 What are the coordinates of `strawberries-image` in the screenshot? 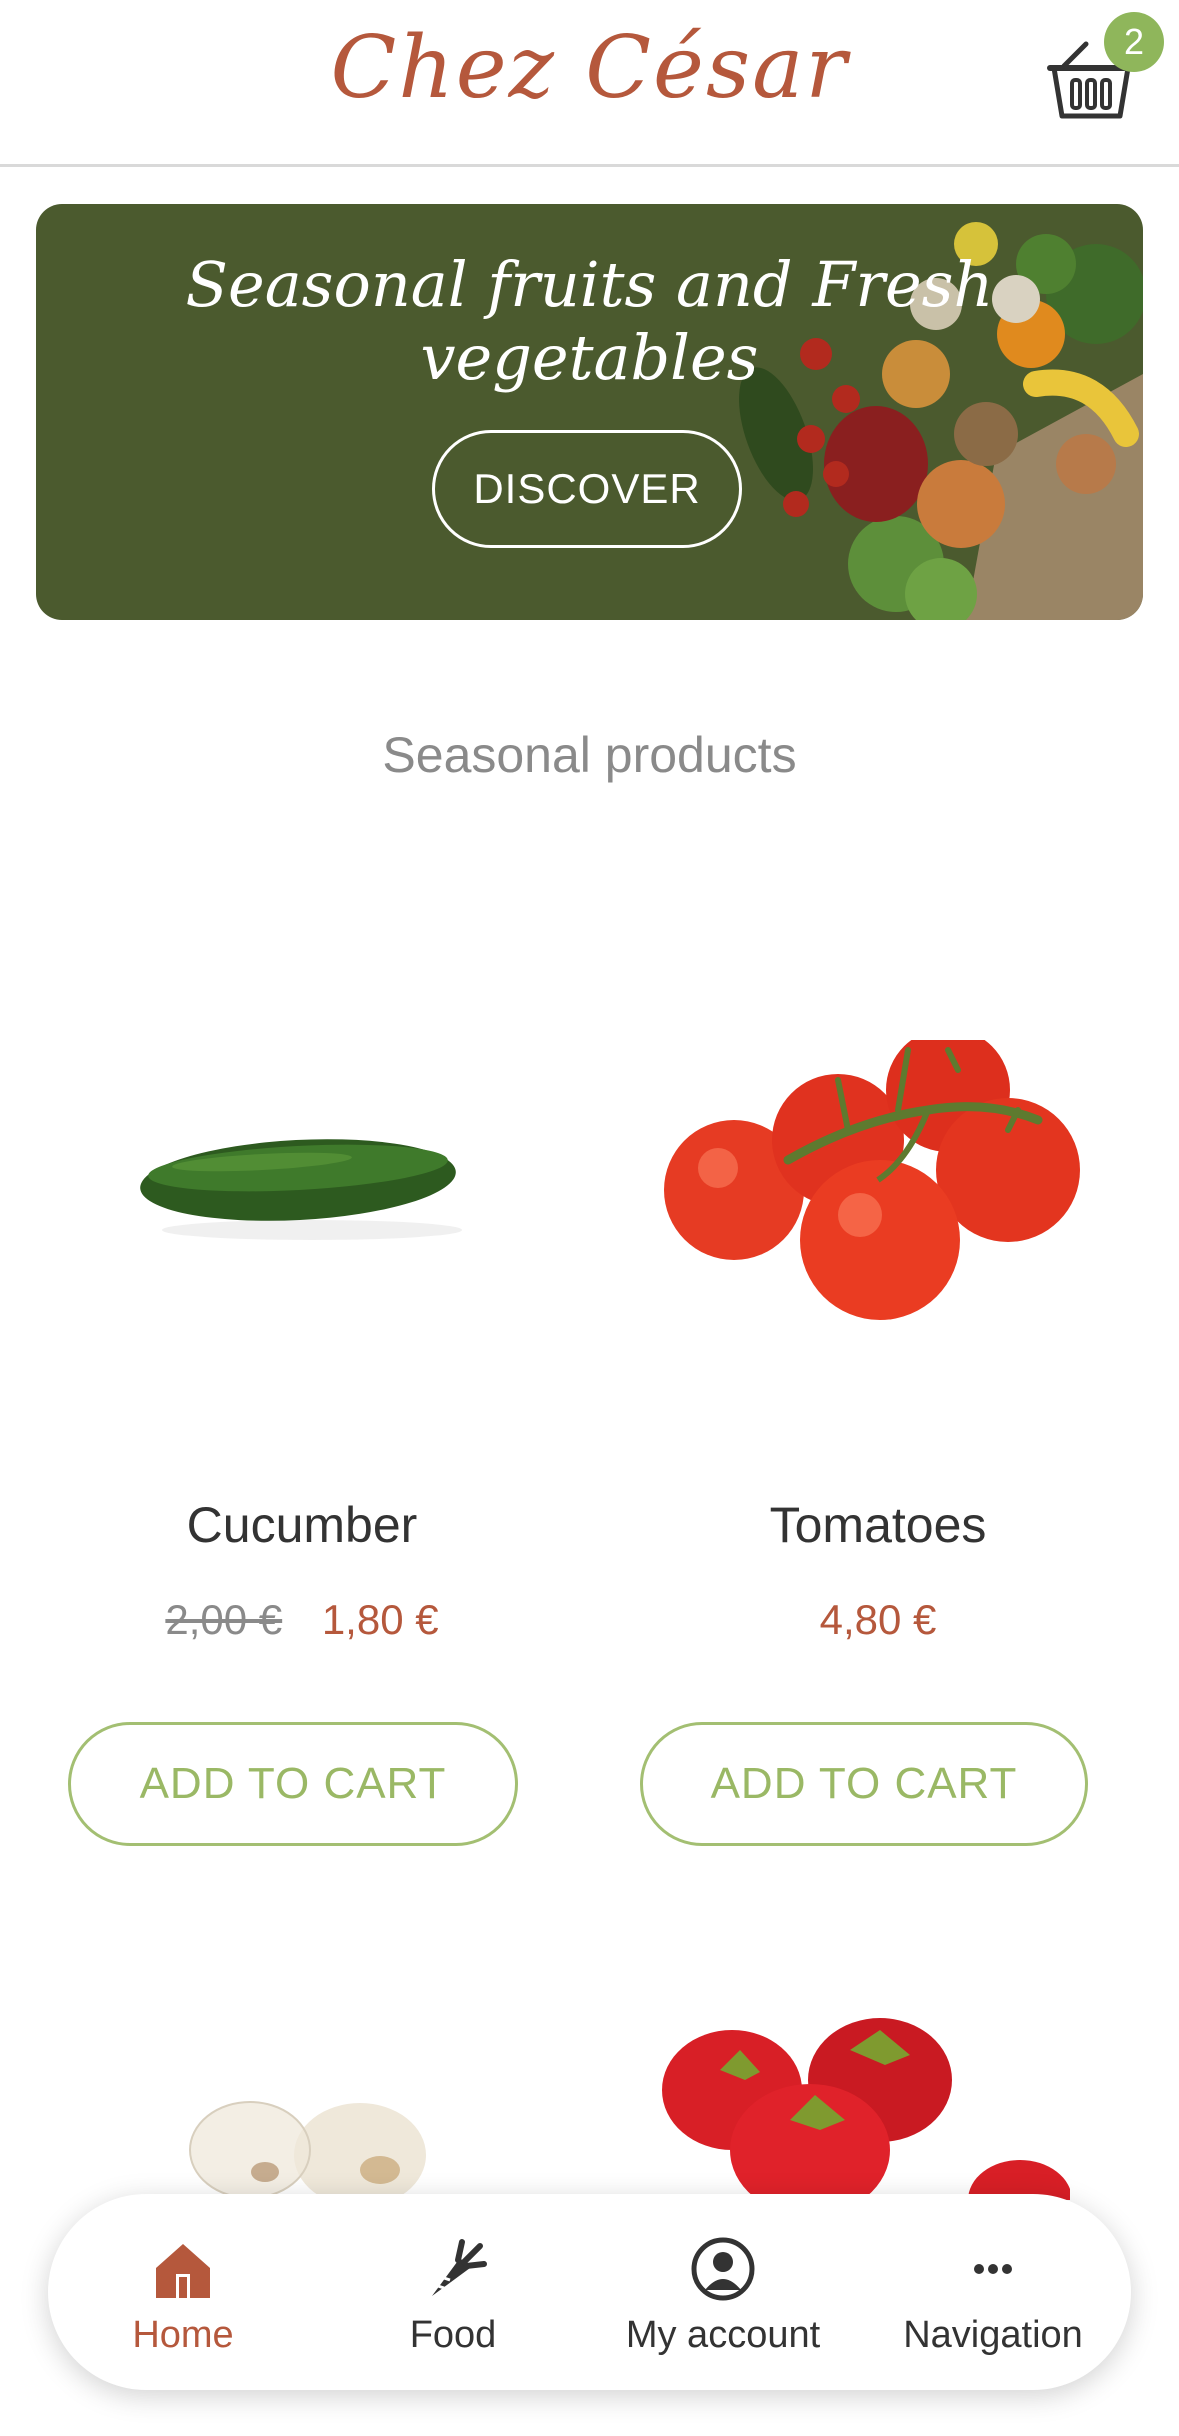 It's located at (860, 2100).